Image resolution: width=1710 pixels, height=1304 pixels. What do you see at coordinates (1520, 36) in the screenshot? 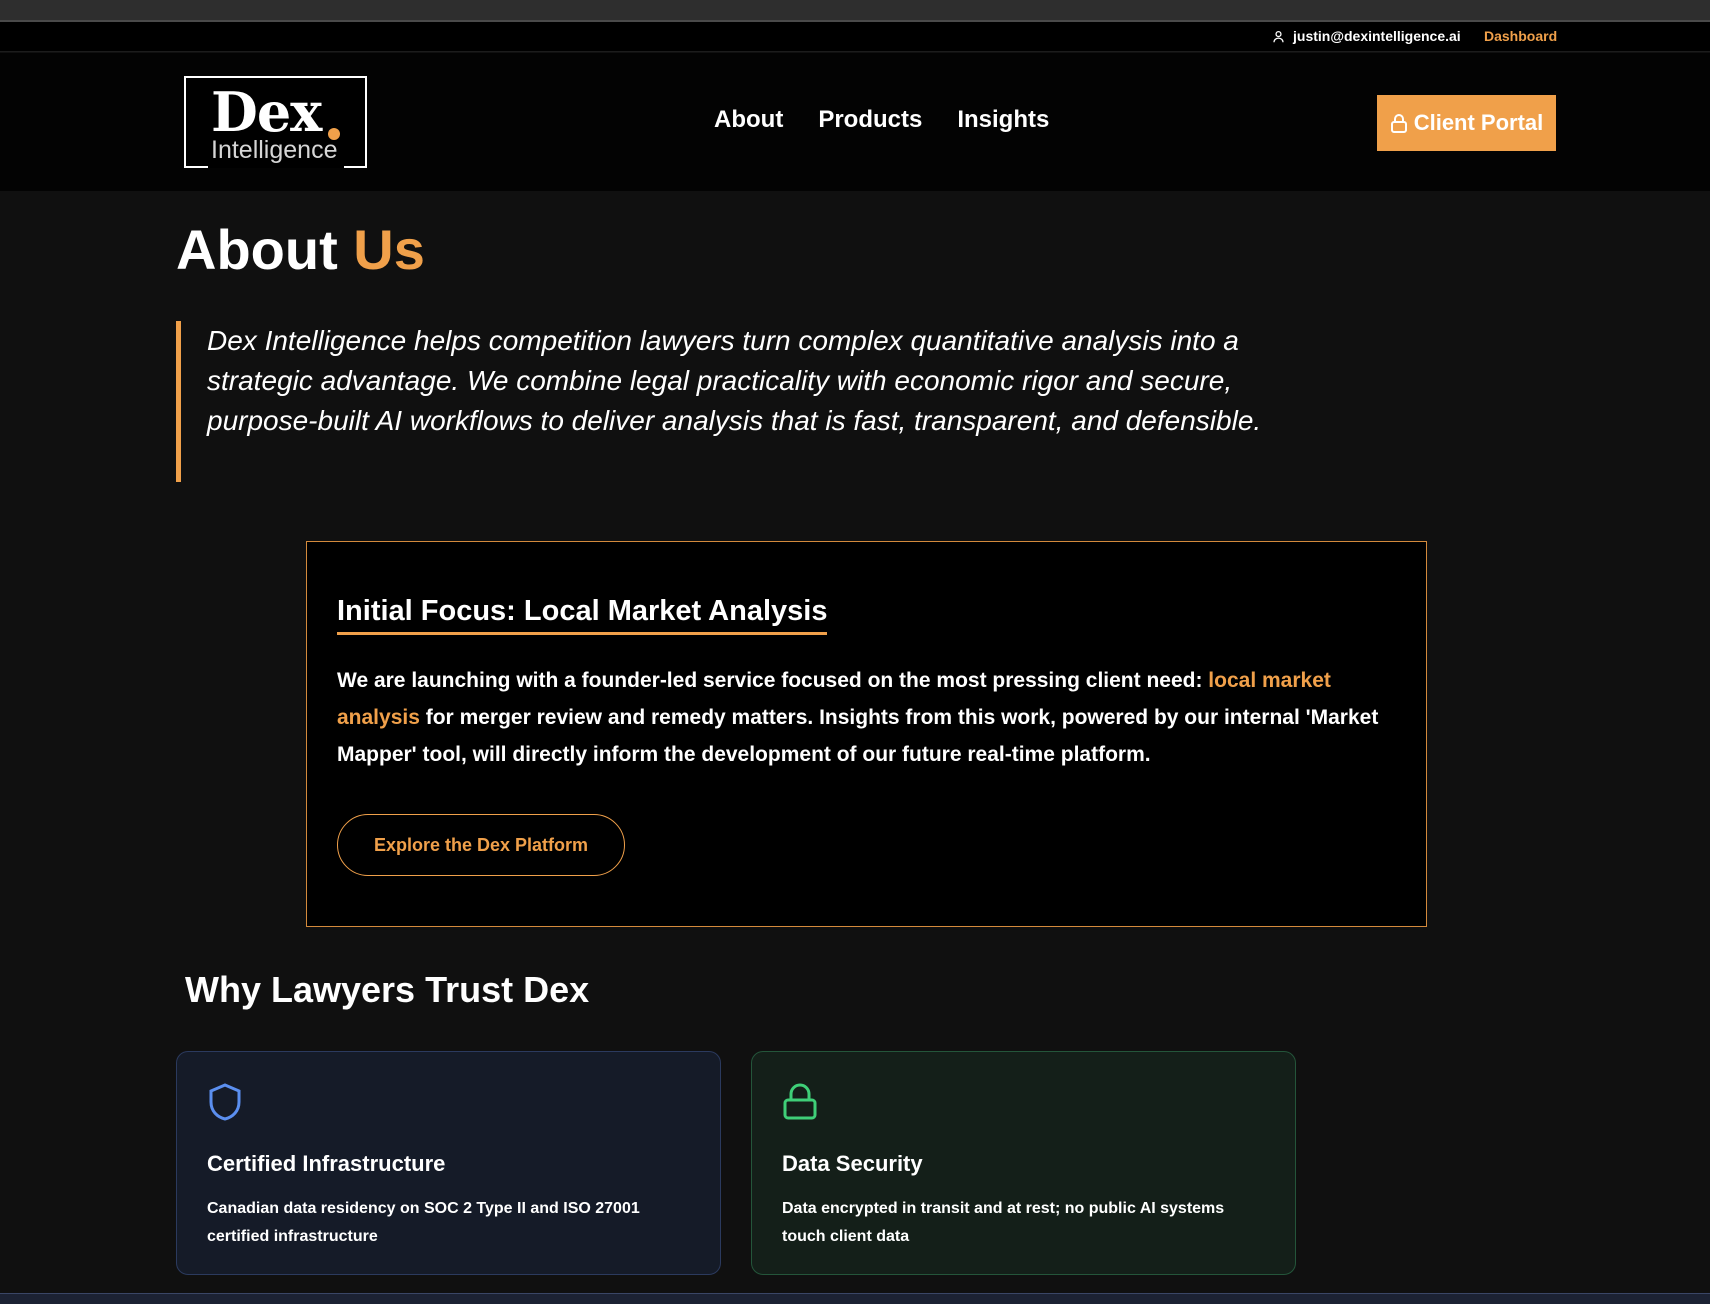
I see `dashboard-link: Dashboard` at bounding box center [1520, 36].